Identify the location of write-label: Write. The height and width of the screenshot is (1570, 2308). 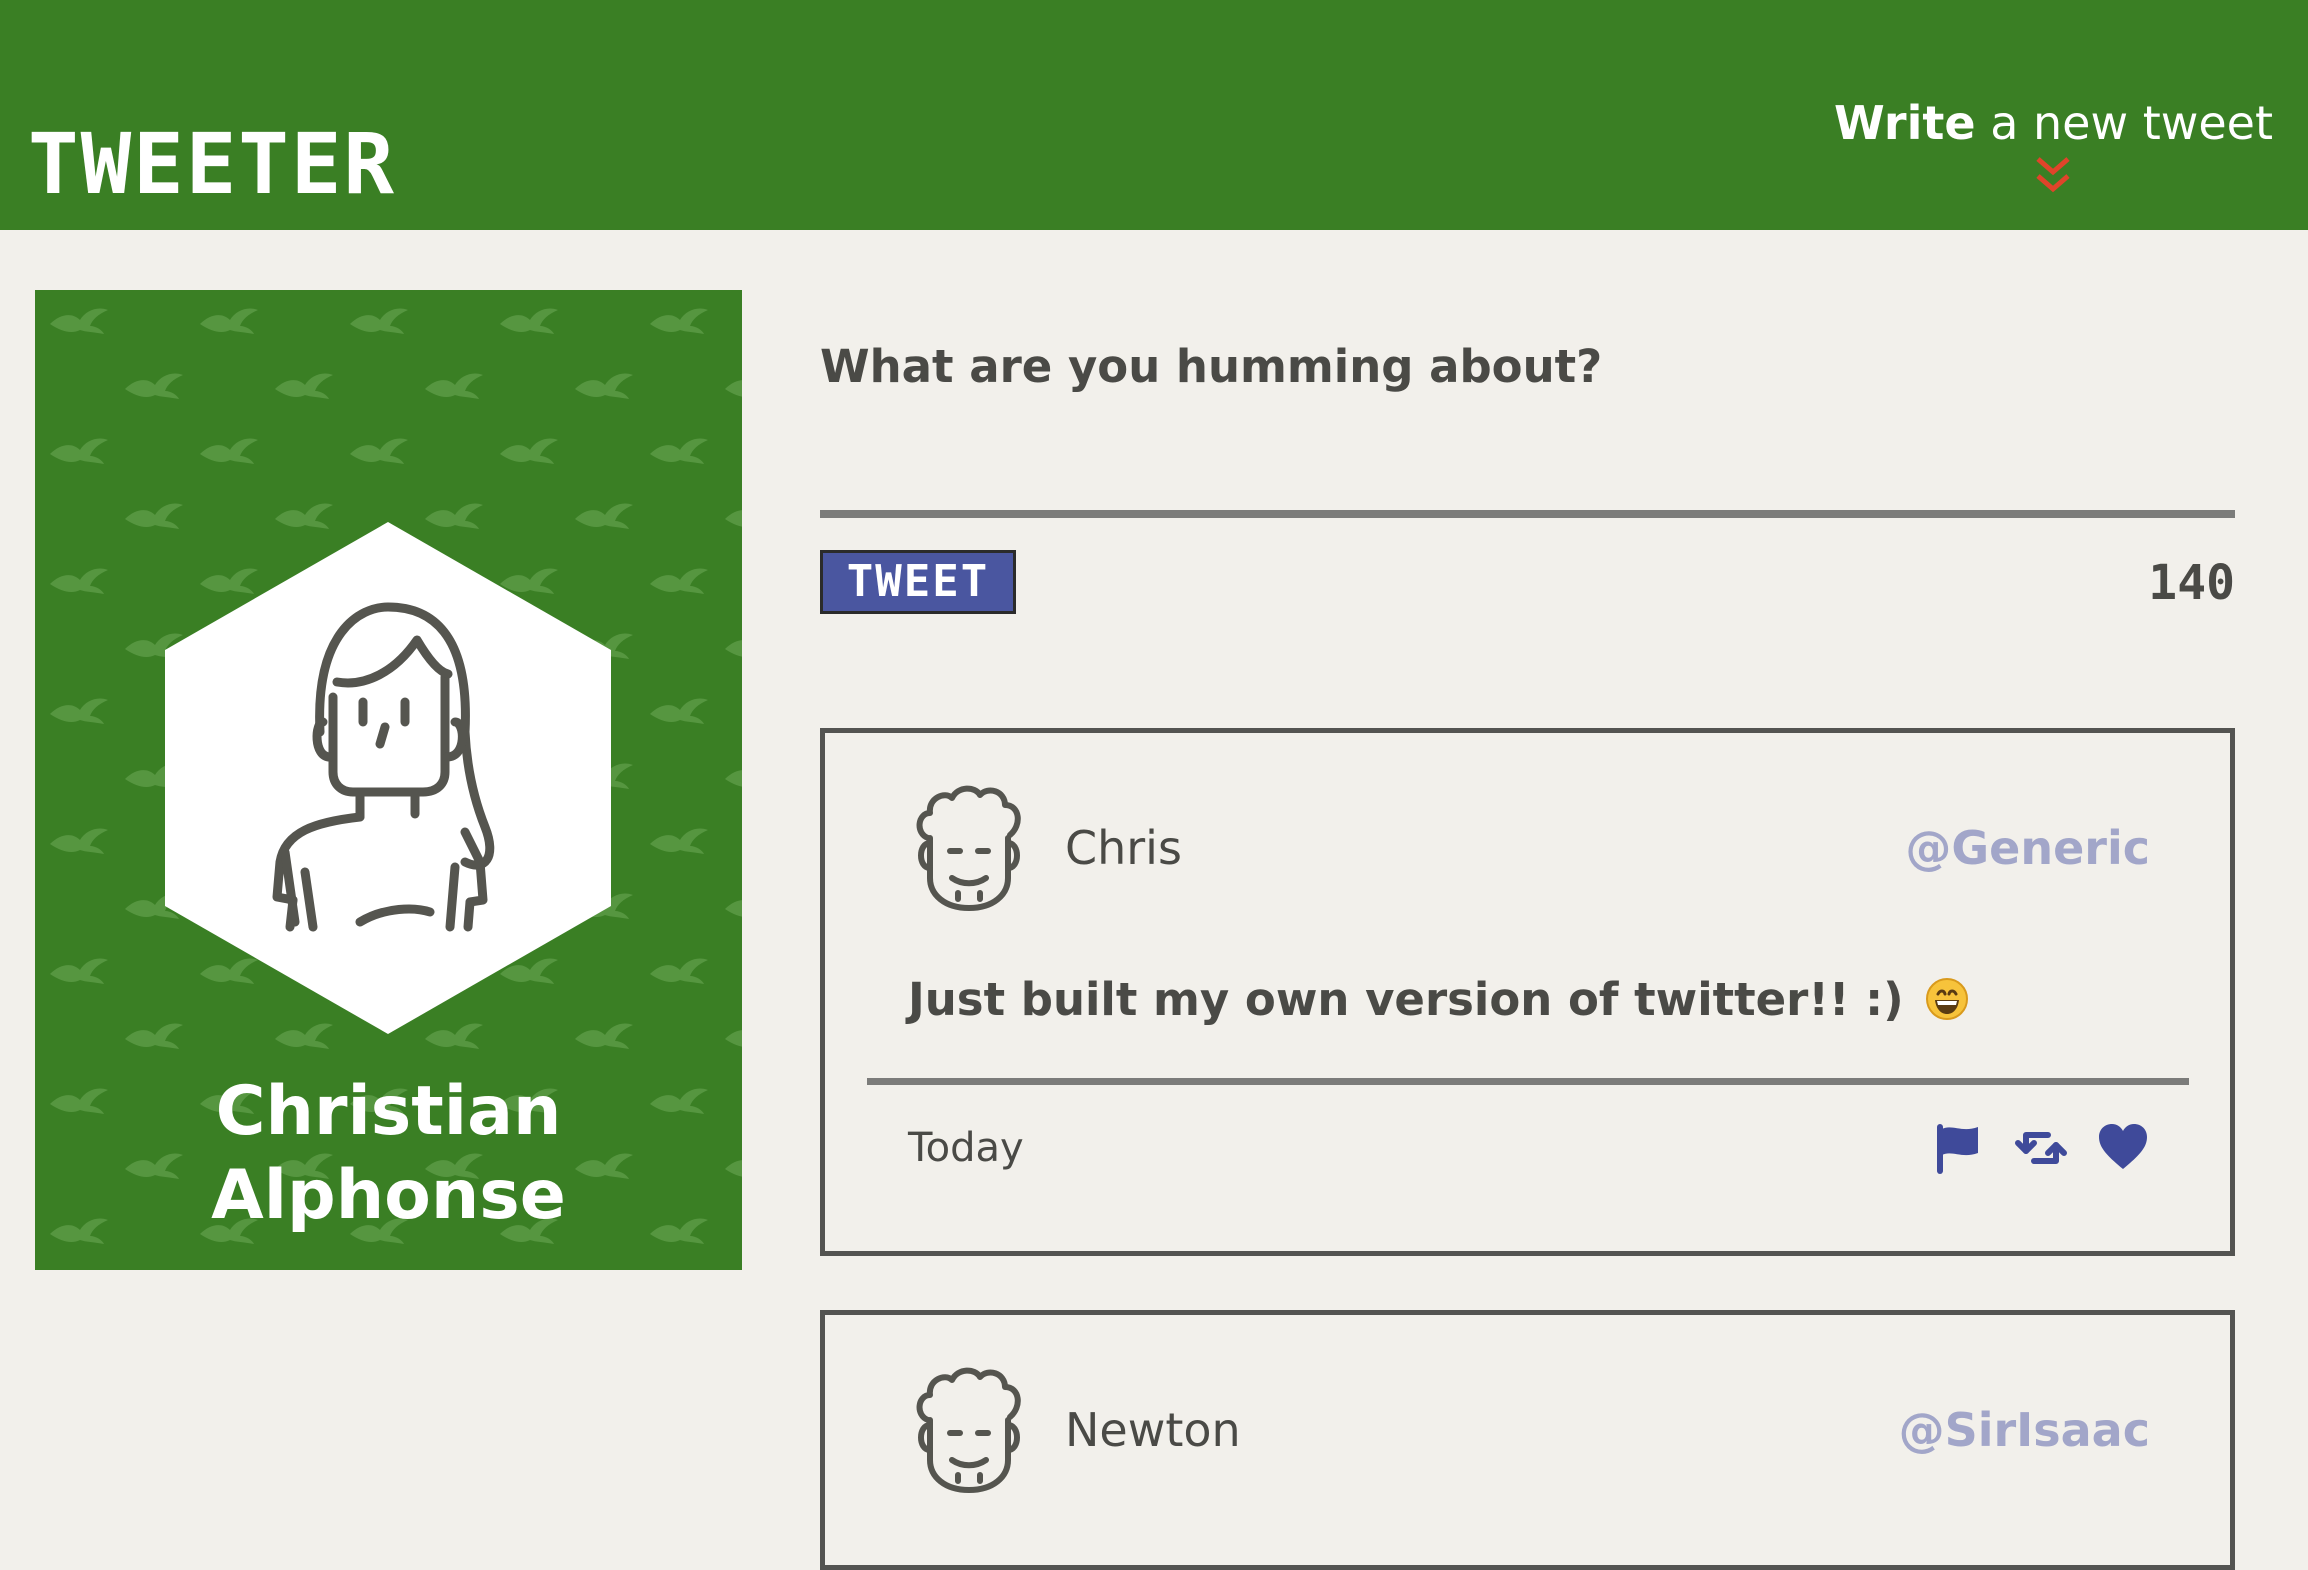
(1904, 123).